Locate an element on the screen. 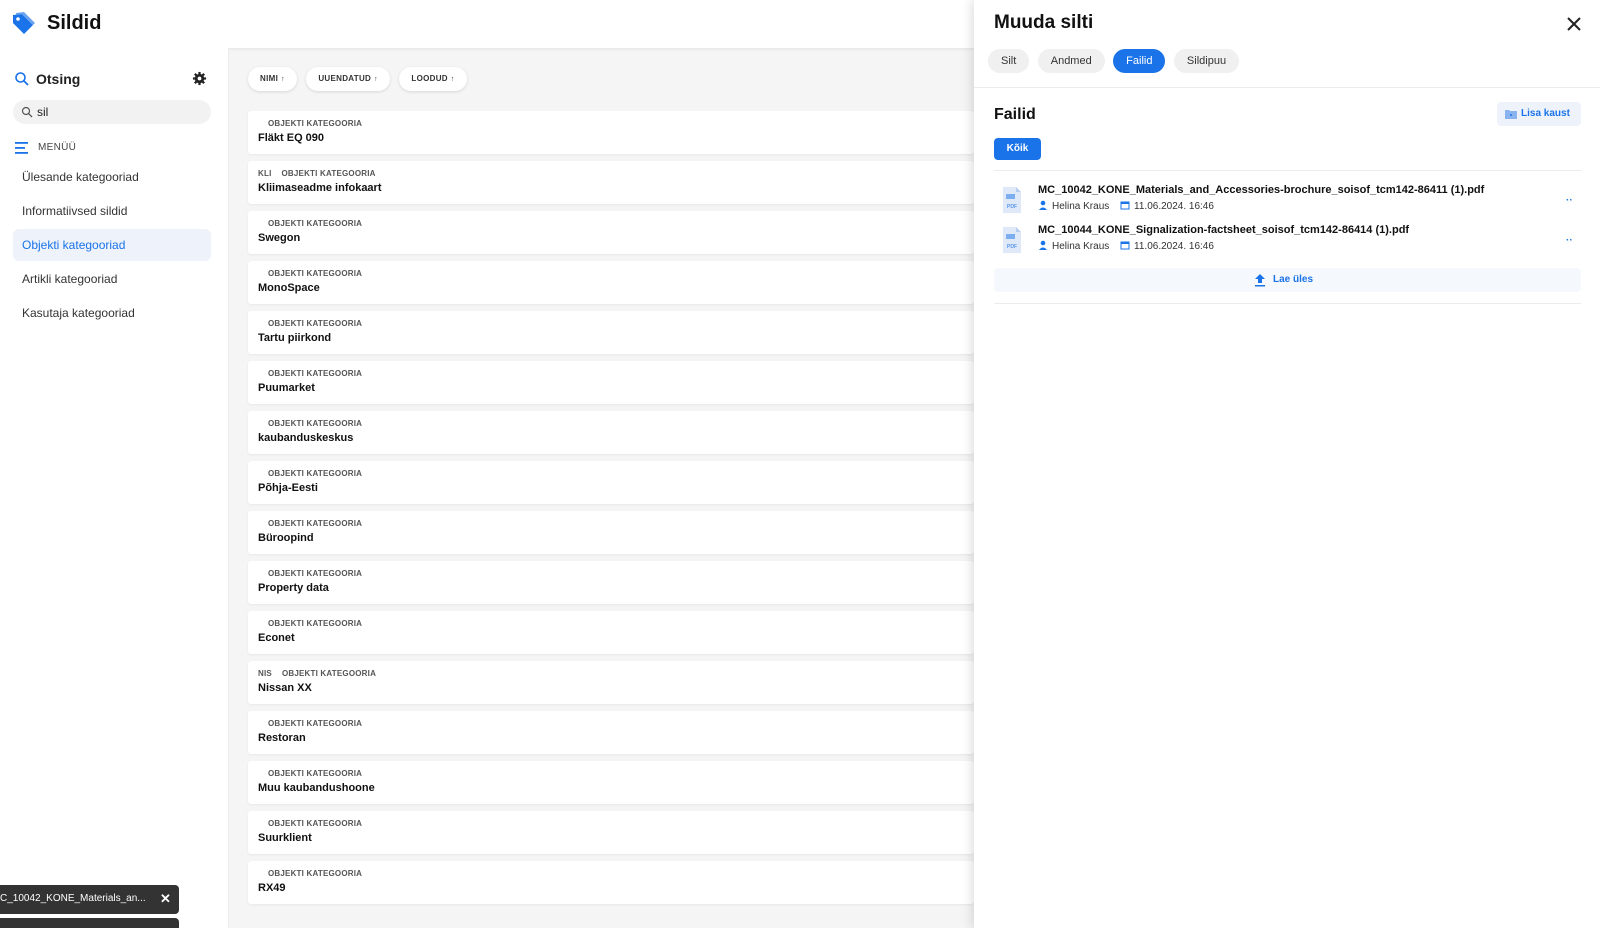 The width and height of the screenshot is (1600, 928). sidebar-item-informatiivsed-sildid: Informatiivsed sildid is located at coordinates (112, 211).